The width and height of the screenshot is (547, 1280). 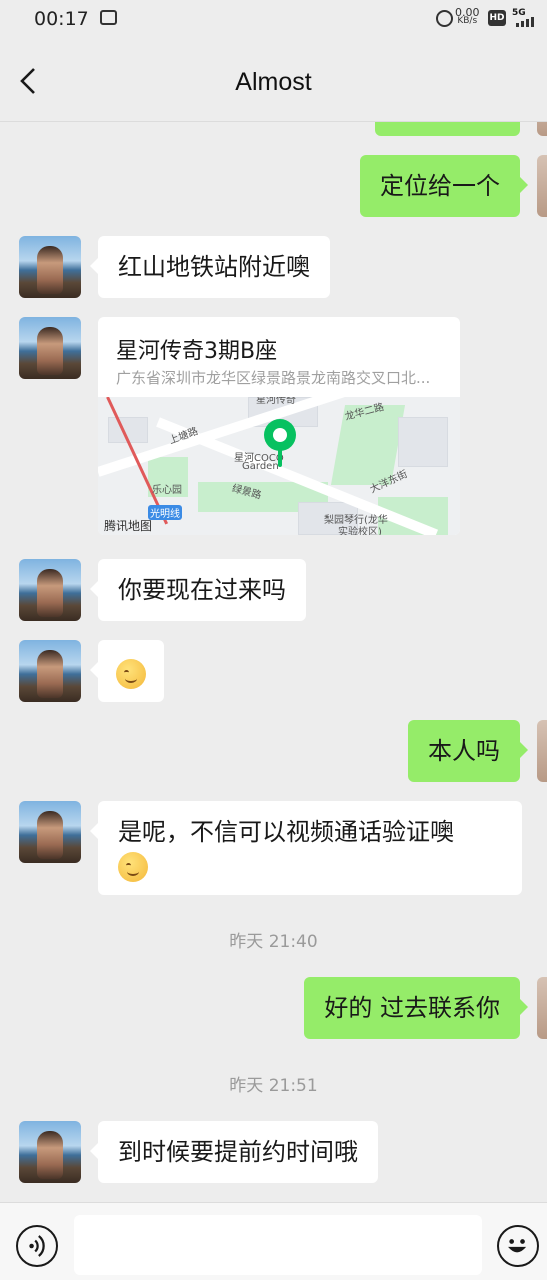 I want to click on message-text: 好的 过去联系你, so click(x=412, y=1008).